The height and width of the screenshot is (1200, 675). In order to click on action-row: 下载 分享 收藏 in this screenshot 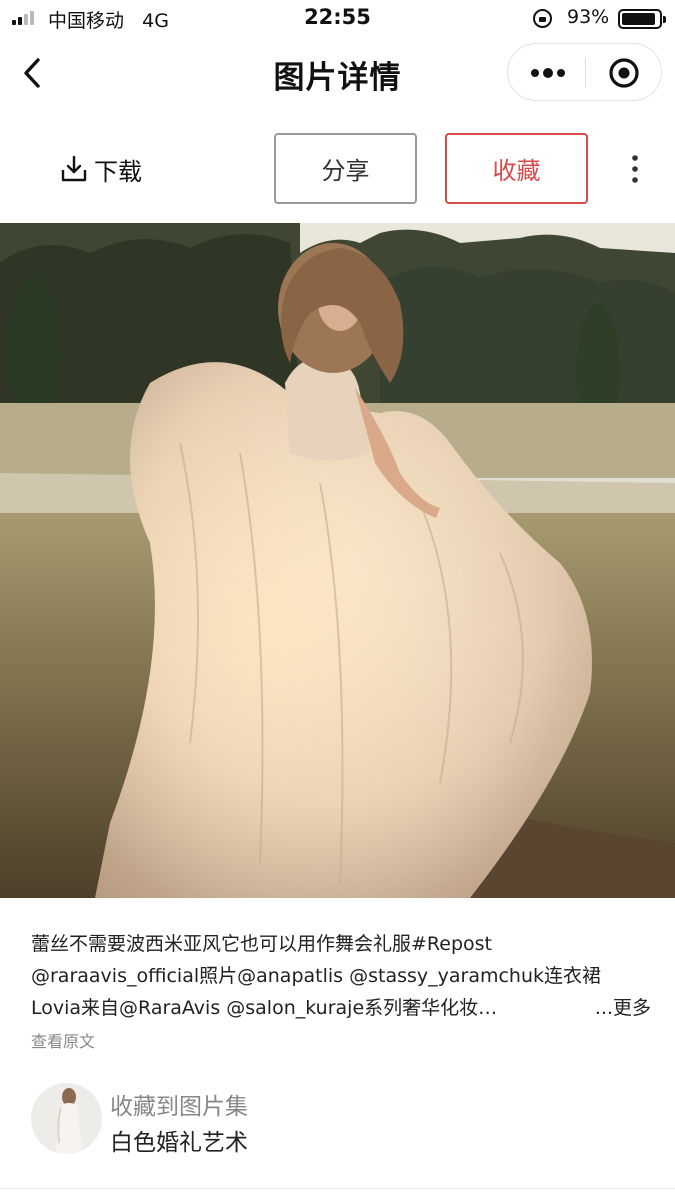, I will do `click(337, 164)`.